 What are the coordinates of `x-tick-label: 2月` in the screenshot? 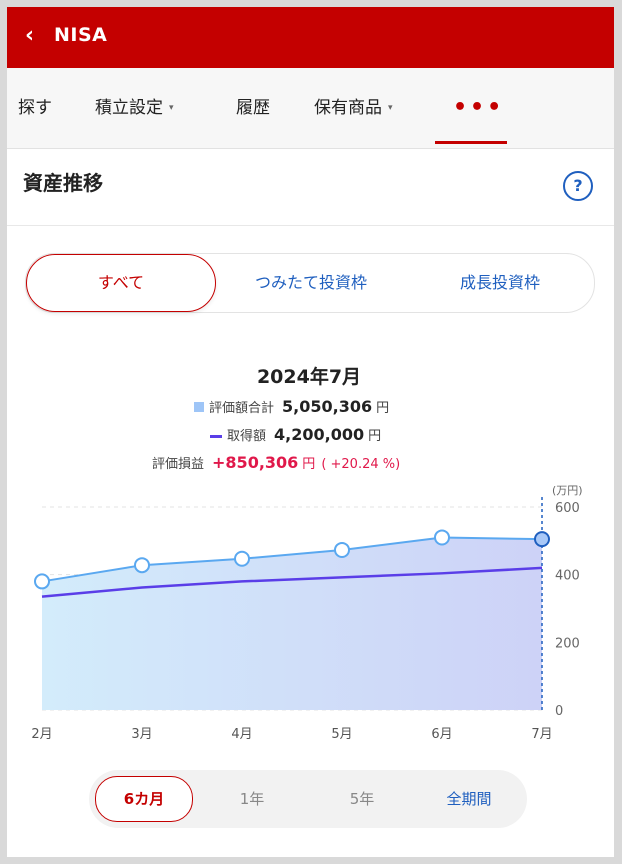 It's located at (41, 734).